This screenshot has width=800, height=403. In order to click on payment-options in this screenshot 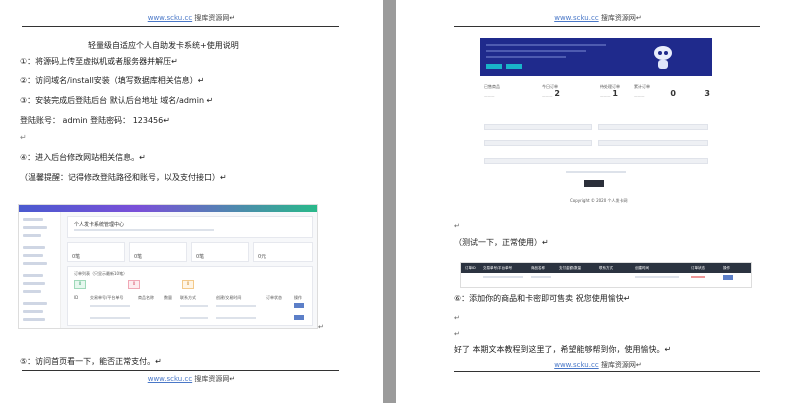, I will do `click(596, 172)`.